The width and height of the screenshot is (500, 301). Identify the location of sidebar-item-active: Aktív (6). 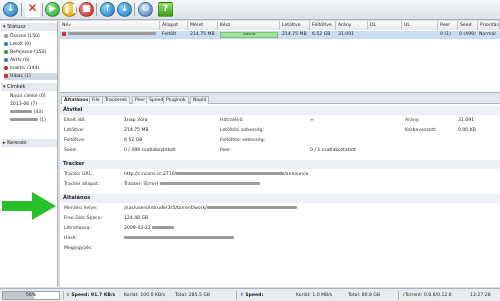
(30, 60).